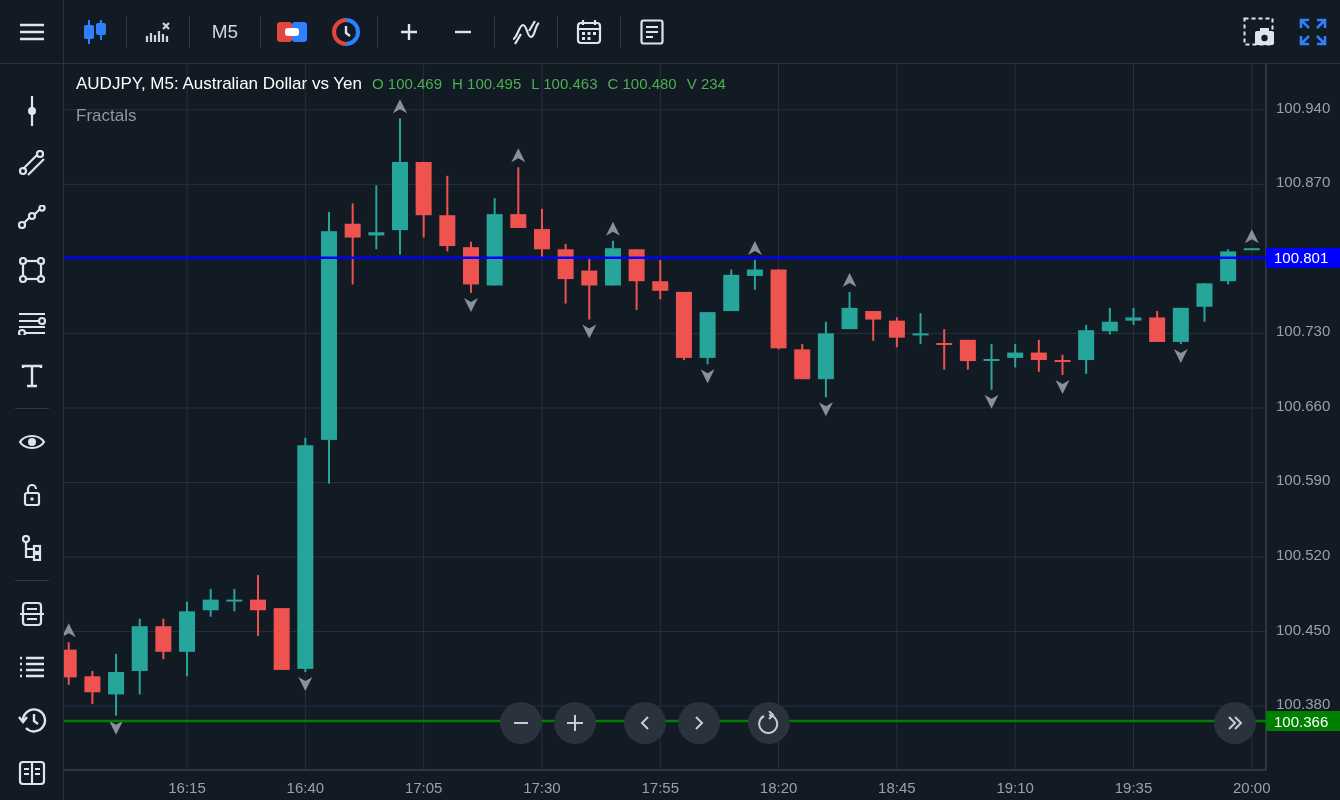 The height and width of the screenshot is (800, 1340). What do you see at coordinates (652, 31) in the screenshot?
I see `document-icon` at bounding box center [652, 31].